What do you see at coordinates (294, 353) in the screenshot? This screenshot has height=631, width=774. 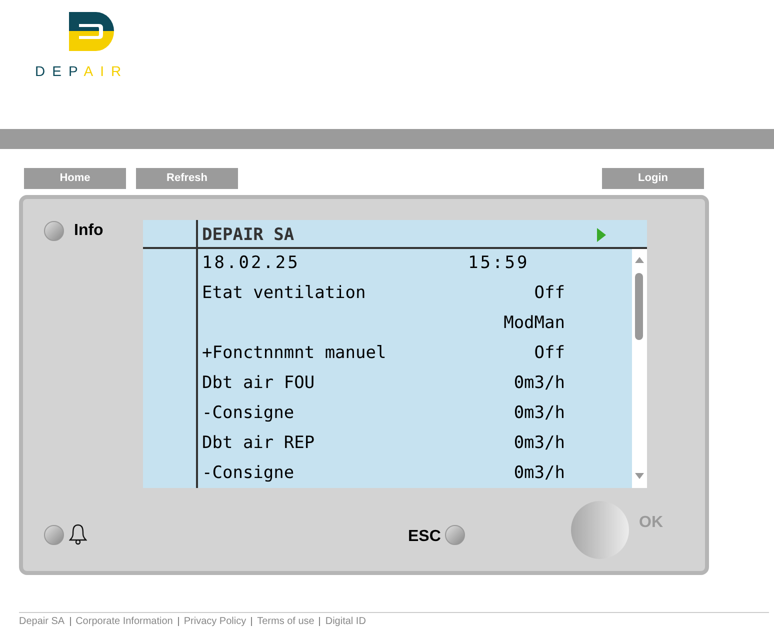 I see `parameter-label: +Fonctnnmnt manuel` at bounding box center [294, 353].